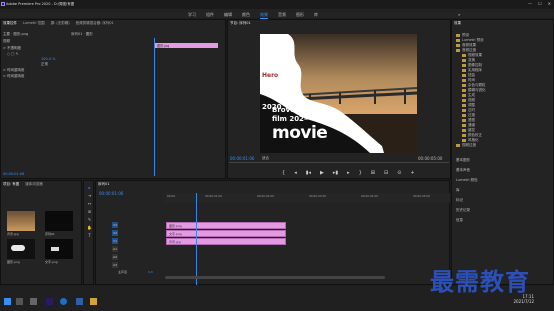 The image size is (554, 311). Describe the element at coordinates (459, 200) in the screenshot. I see `side-panel-tab: 标记` at that location.